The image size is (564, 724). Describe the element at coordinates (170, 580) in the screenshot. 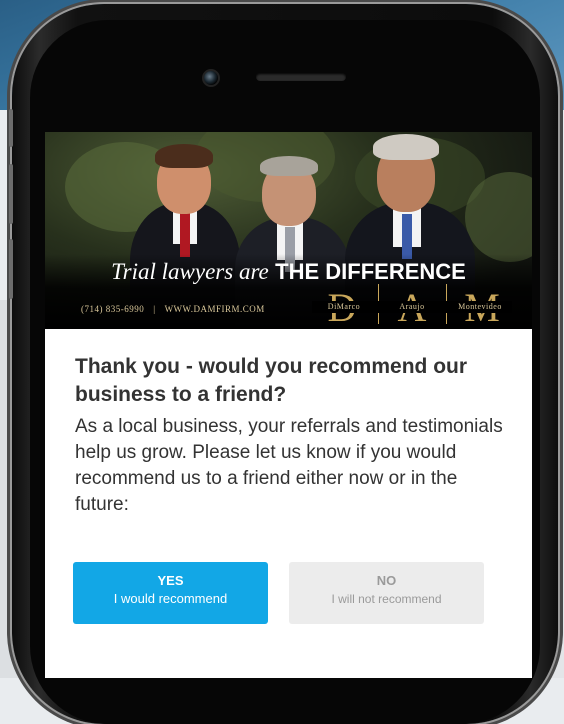

I see `yes-button-label: YES` at that location.